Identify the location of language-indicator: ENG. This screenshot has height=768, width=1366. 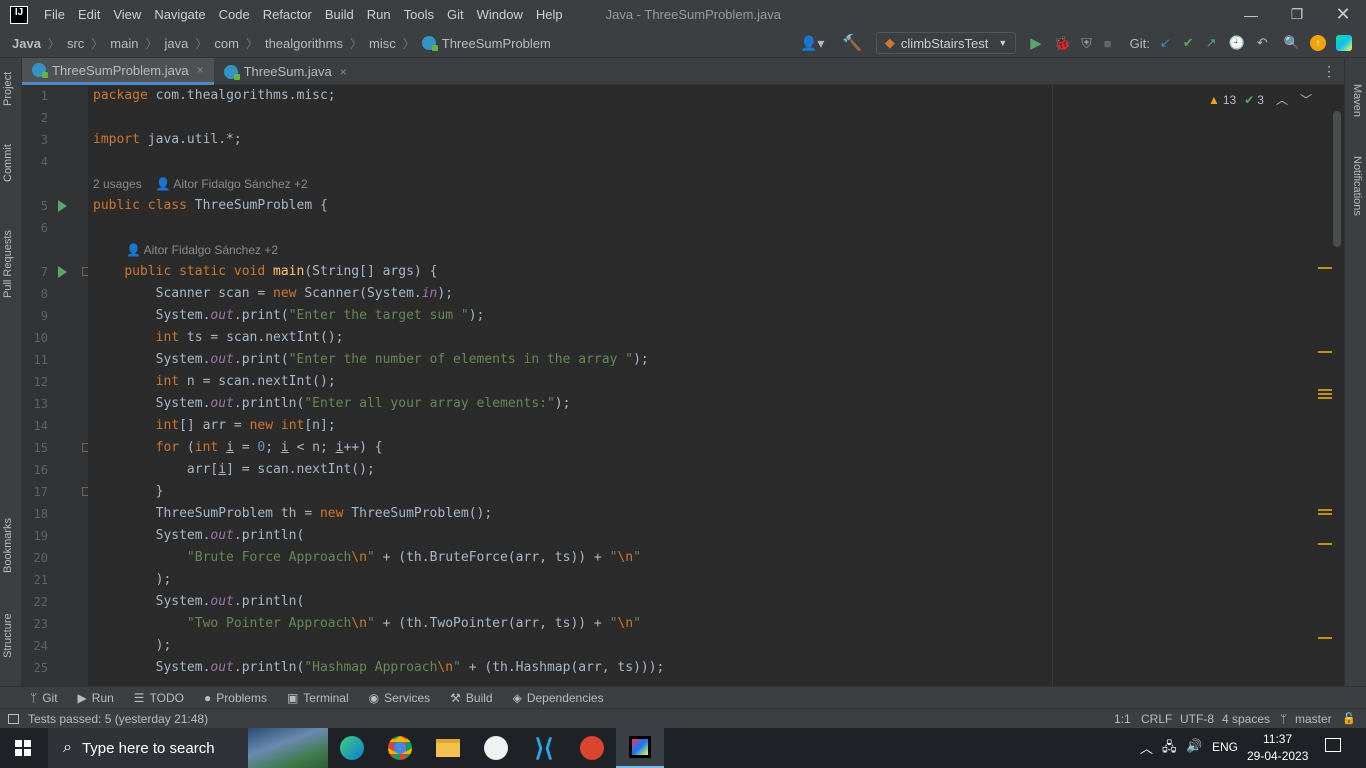
(1225, 747).